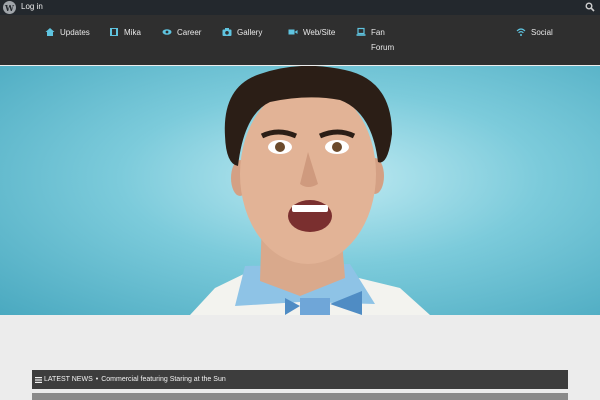 Image resolution: width=600 pixels, height=400 pixels. Describe the element at coordinates (67, 33) in the screenshot. I see `nav-item-updates: Updates` at that location.